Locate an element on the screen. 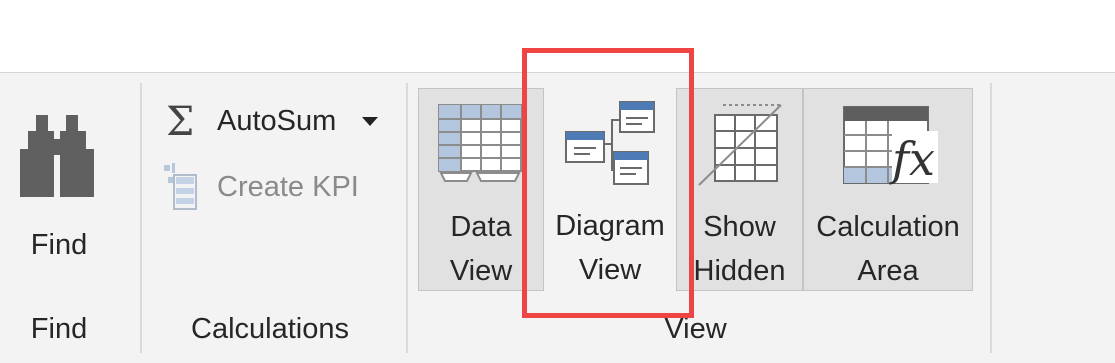 The image size is (1115, 363). autosum-button: Σ AutoSum is located at coordinates (276, 122).